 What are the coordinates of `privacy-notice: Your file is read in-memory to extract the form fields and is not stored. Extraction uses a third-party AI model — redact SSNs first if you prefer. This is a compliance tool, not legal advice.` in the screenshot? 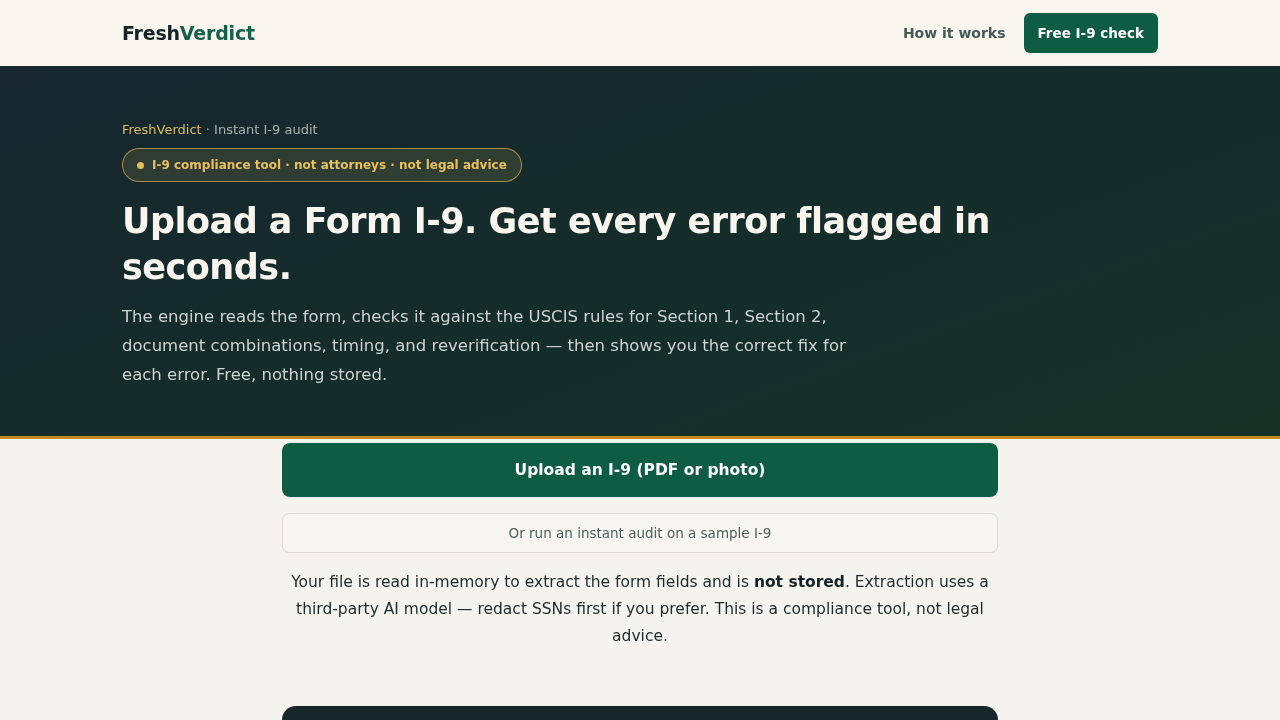 It's located at (640, 609).